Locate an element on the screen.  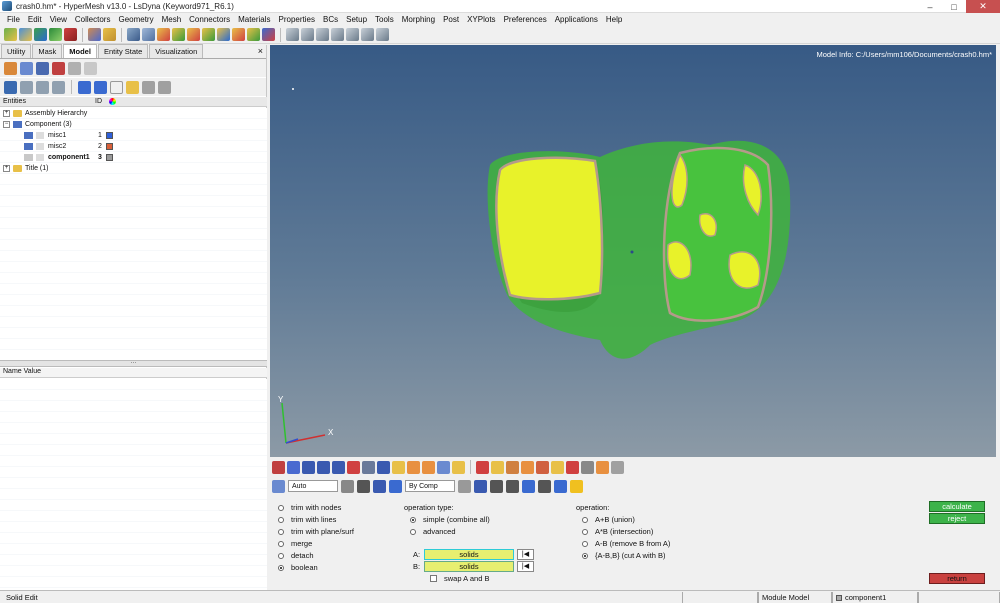
component-view-icon is located at coordinates (26, 68).